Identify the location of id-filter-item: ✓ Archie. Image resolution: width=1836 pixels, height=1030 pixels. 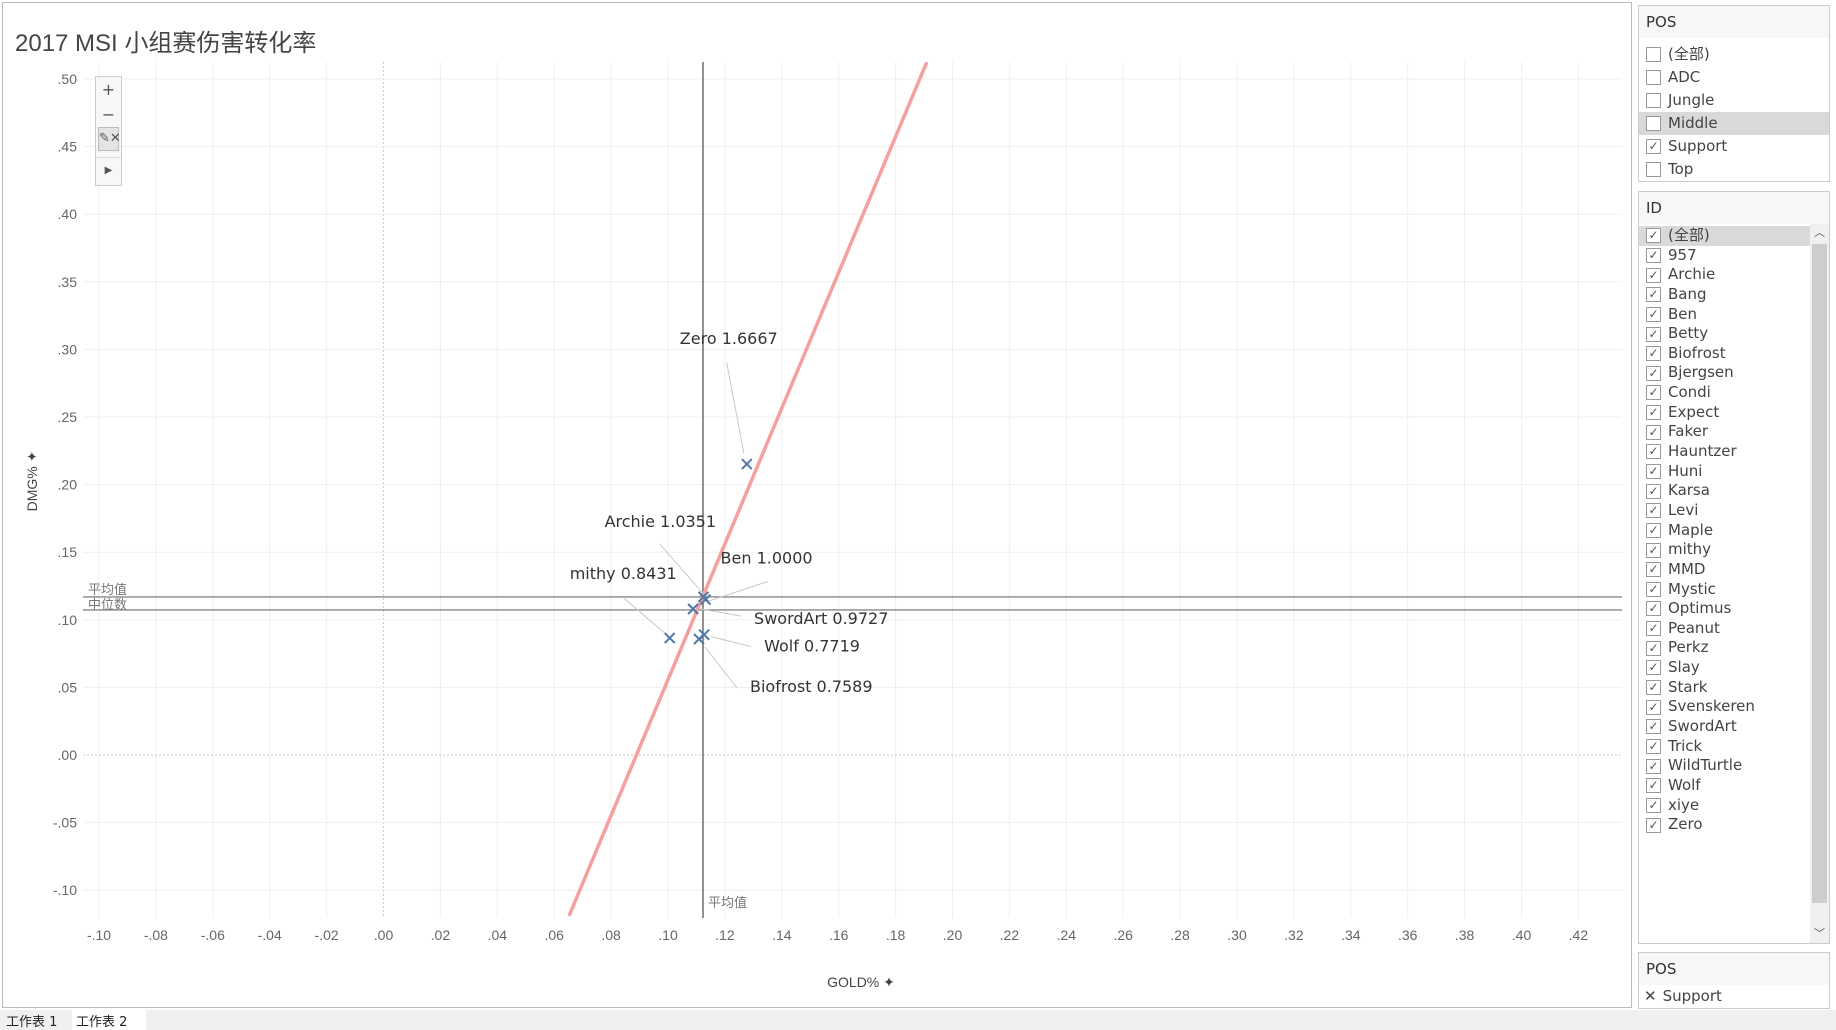
(1724, 275).